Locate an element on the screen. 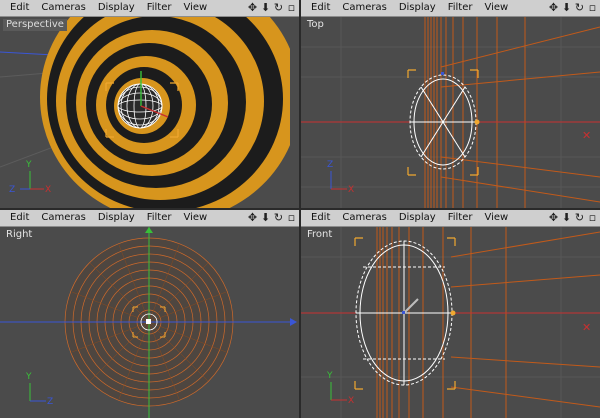 This screenshot has width=600, height=418. right-menubar: Edit Cameras Display Filter View ✥ ⬇ ↻ ▫ is located at coordinates (149, 218).